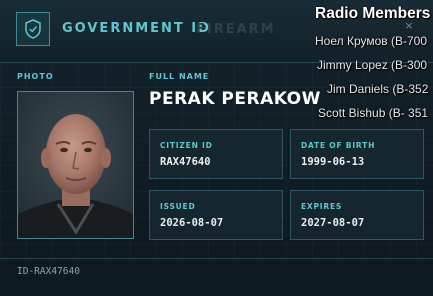  I want to click on date-of-birth-label: DATE OF BIRTH, so click(338, 145).